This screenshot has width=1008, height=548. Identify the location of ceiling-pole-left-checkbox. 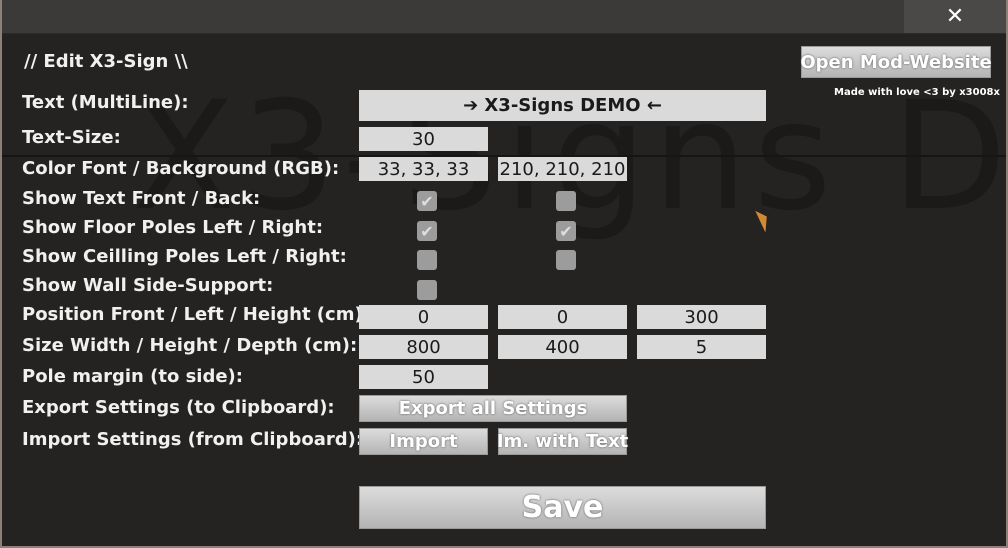
(427, 260).